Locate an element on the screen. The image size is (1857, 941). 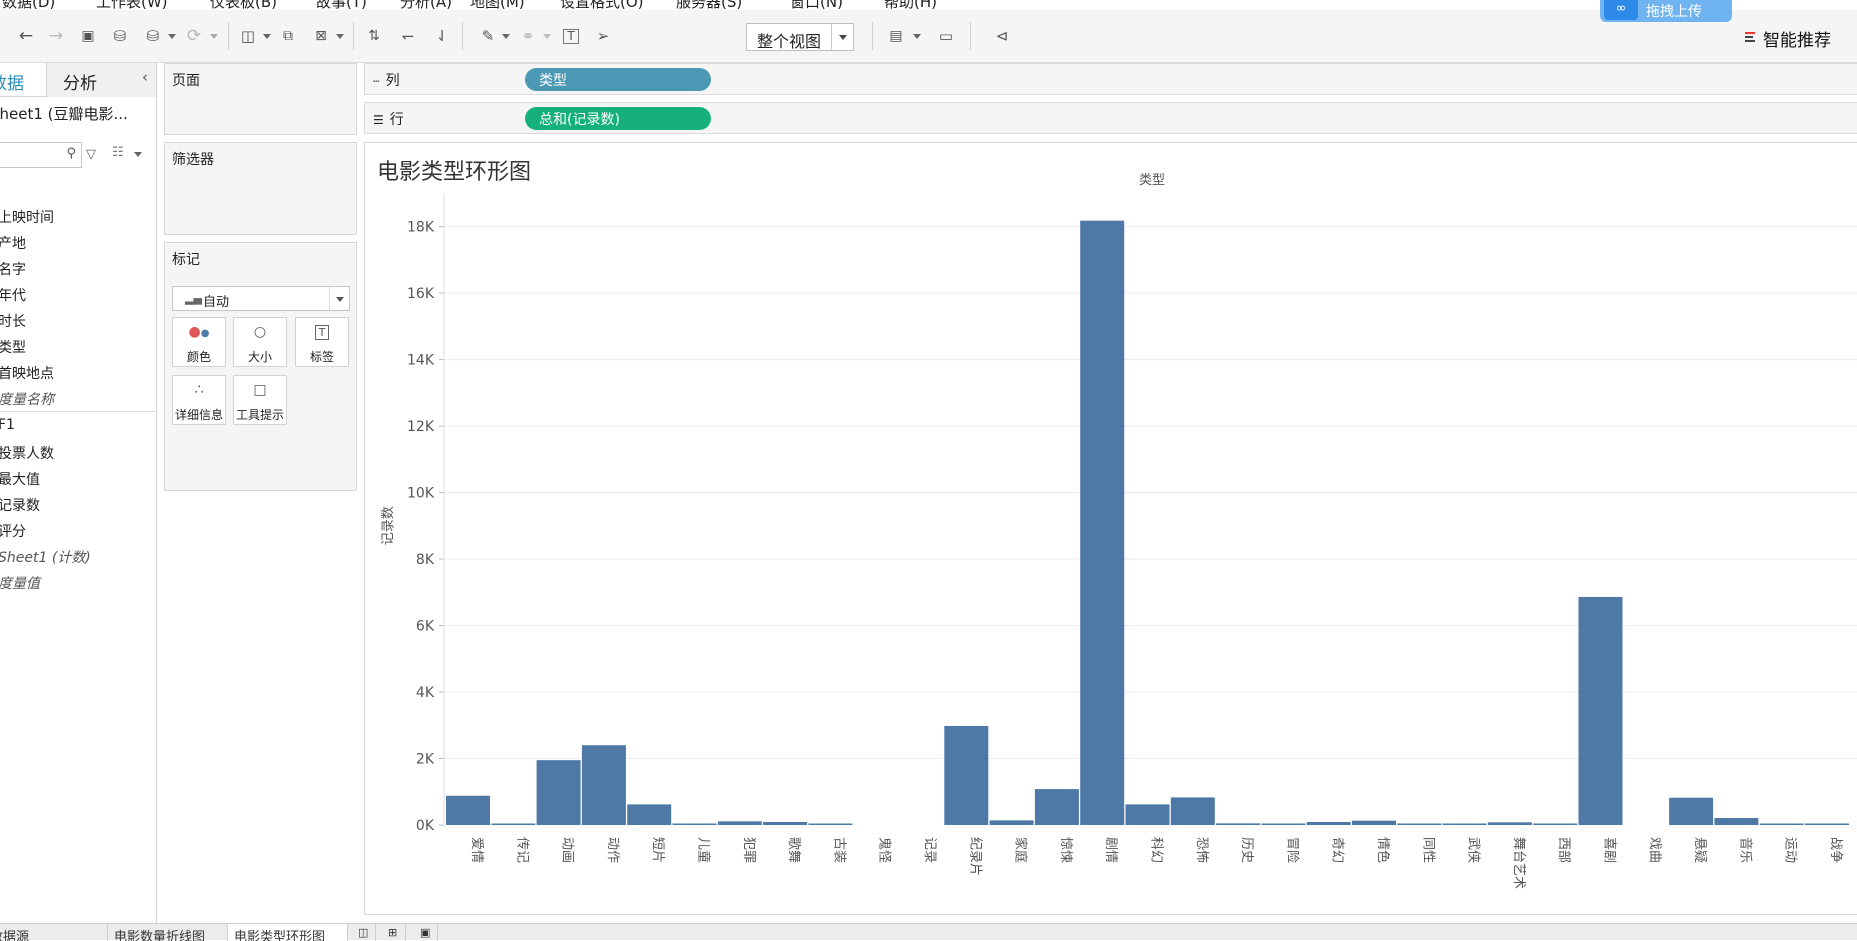
dimension-field: 时长 is located at coordinates (13, 321).